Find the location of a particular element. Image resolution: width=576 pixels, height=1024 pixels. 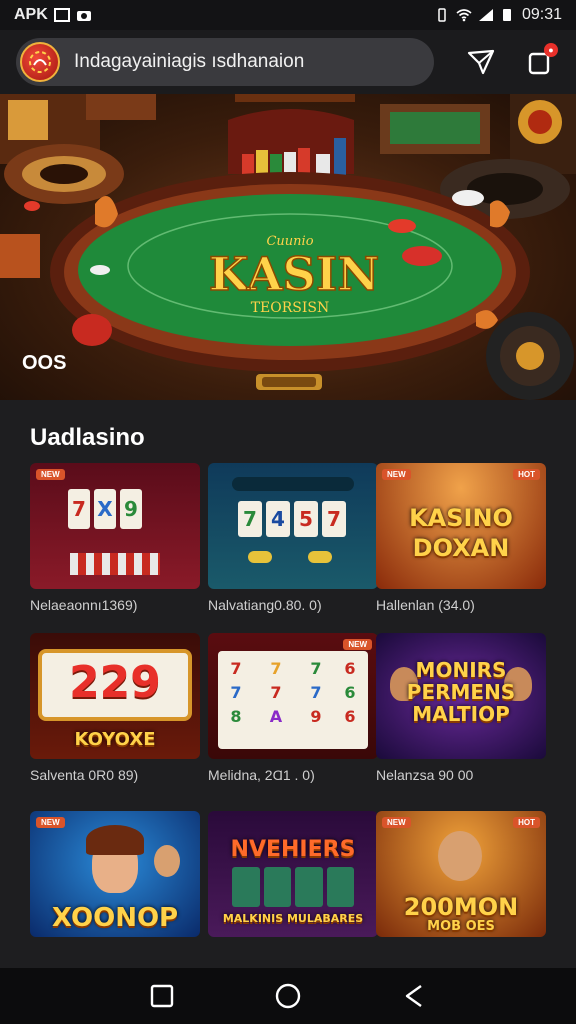

game-card: NEW XOONOP is located at coordinates (115, 874).